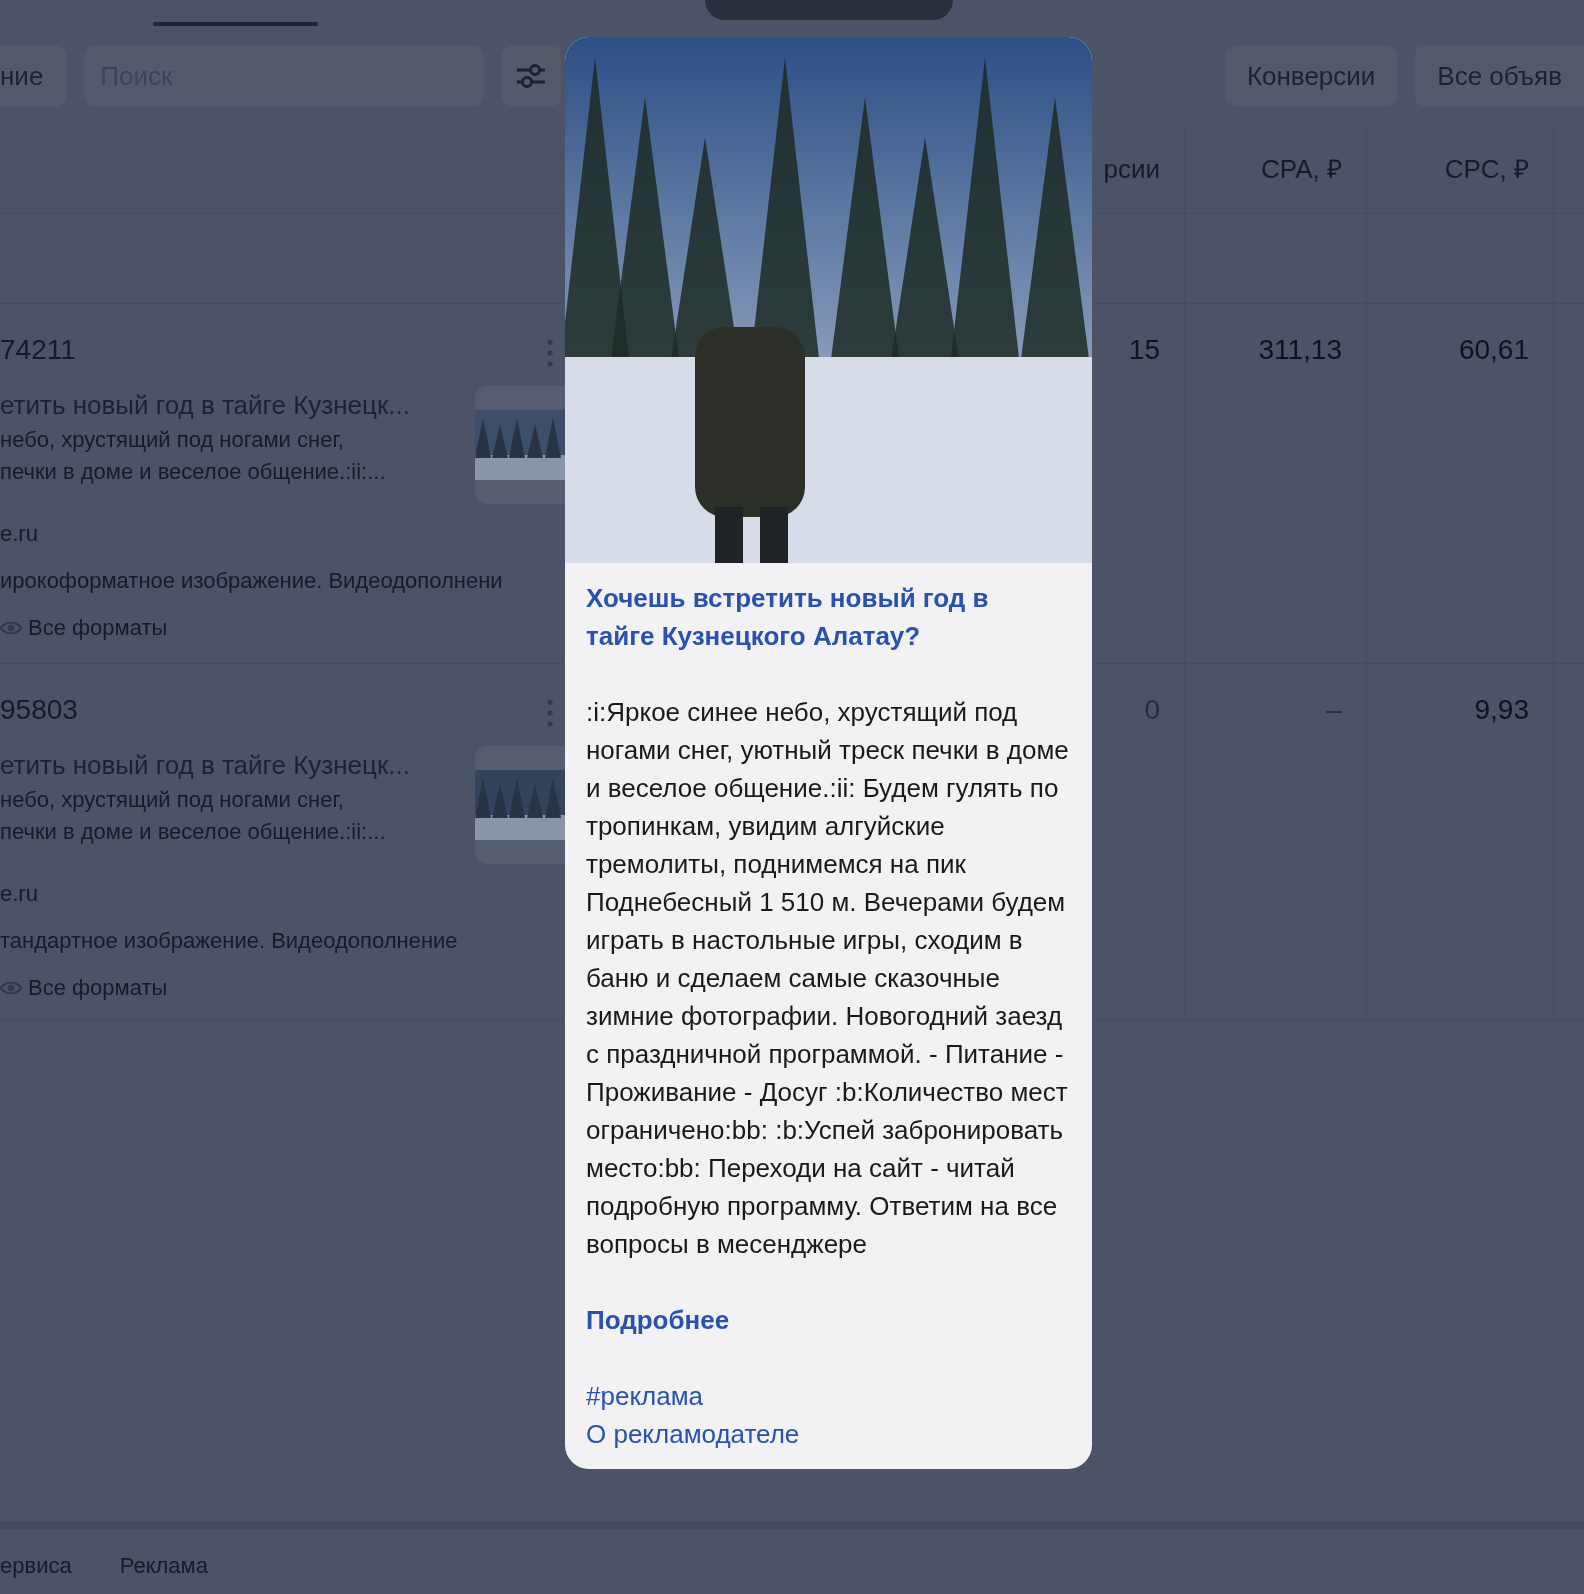  Describe the element at coordinates (1499, 76) in the screenshot. I see `toolbar-button: Все объяв` at that location.